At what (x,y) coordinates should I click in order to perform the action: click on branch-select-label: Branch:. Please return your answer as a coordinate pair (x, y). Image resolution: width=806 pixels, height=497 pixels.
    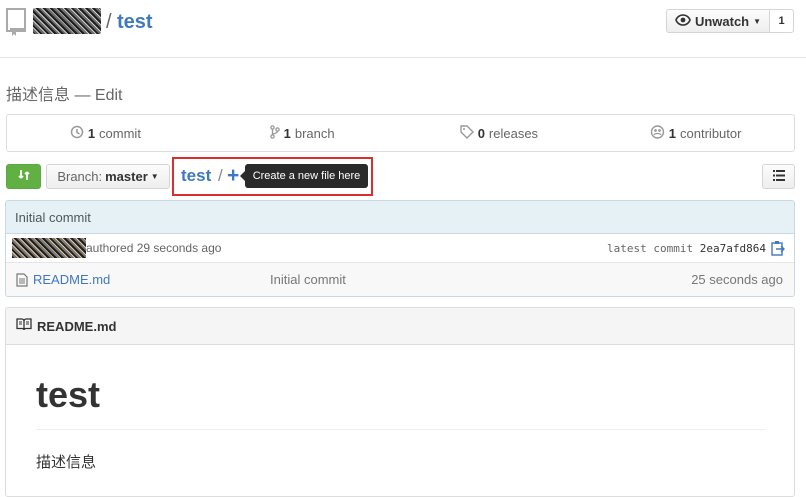
    Looking at the image, I should click on (80, 176).